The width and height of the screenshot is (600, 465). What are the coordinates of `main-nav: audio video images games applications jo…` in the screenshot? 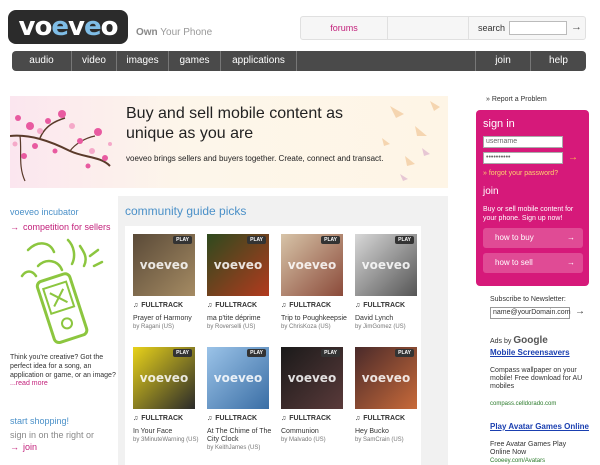 It's located at (299, 61).